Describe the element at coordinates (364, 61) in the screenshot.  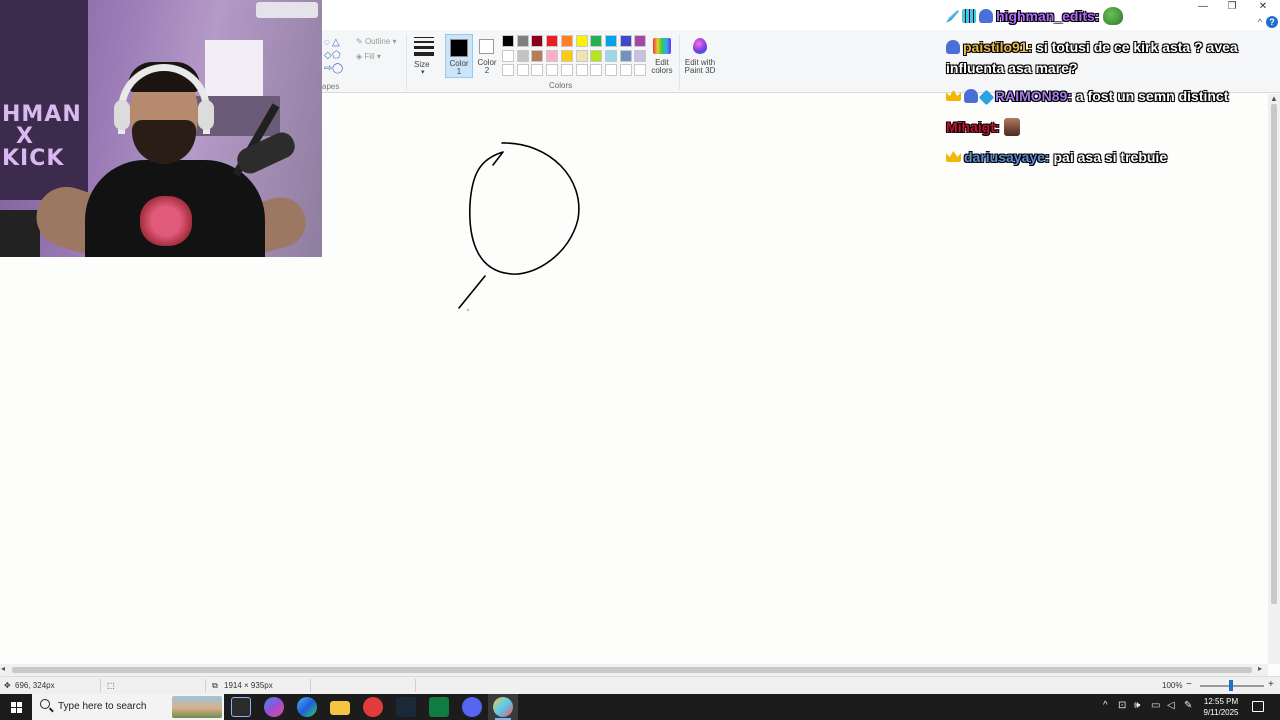
I see `shapes-group: ◌ △ ◇ ⬠ ⇨ ◯ ✎ Outline ▾ ◈ Fill ▾ apes` at that location.